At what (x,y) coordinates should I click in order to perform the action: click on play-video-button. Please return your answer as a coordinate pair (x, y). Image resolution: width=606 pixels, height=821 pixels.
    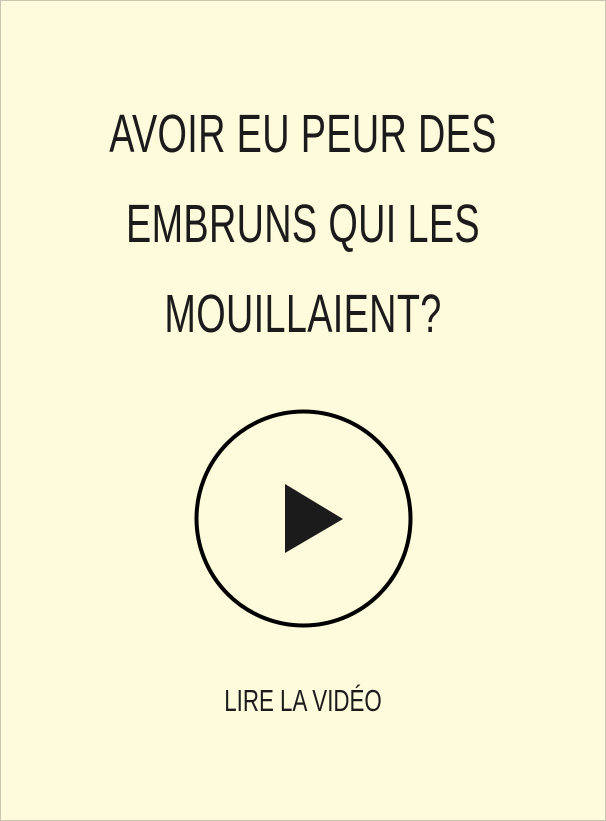
    Looking at the image, I should click on (303, 518).